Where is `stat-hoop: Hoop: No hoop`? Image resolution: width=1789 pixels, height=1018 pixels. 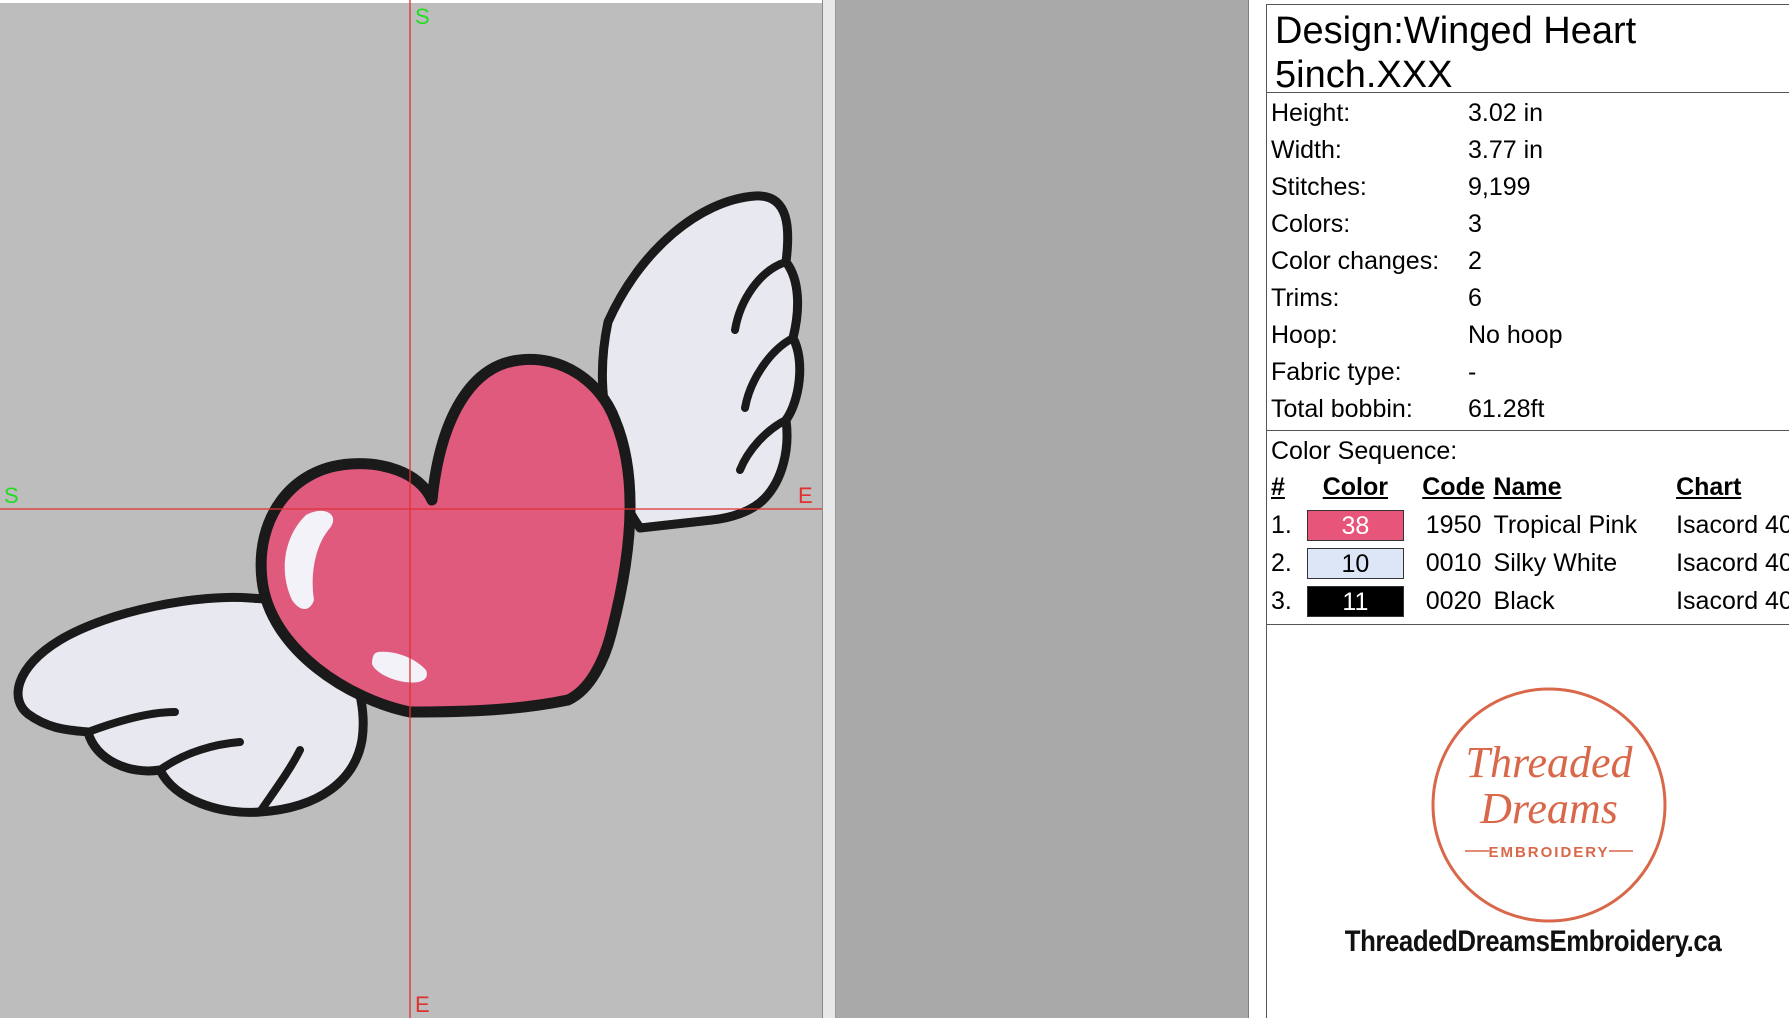 stat-hoop: Hoop: No hoop is located at coordinates (1417, 335).